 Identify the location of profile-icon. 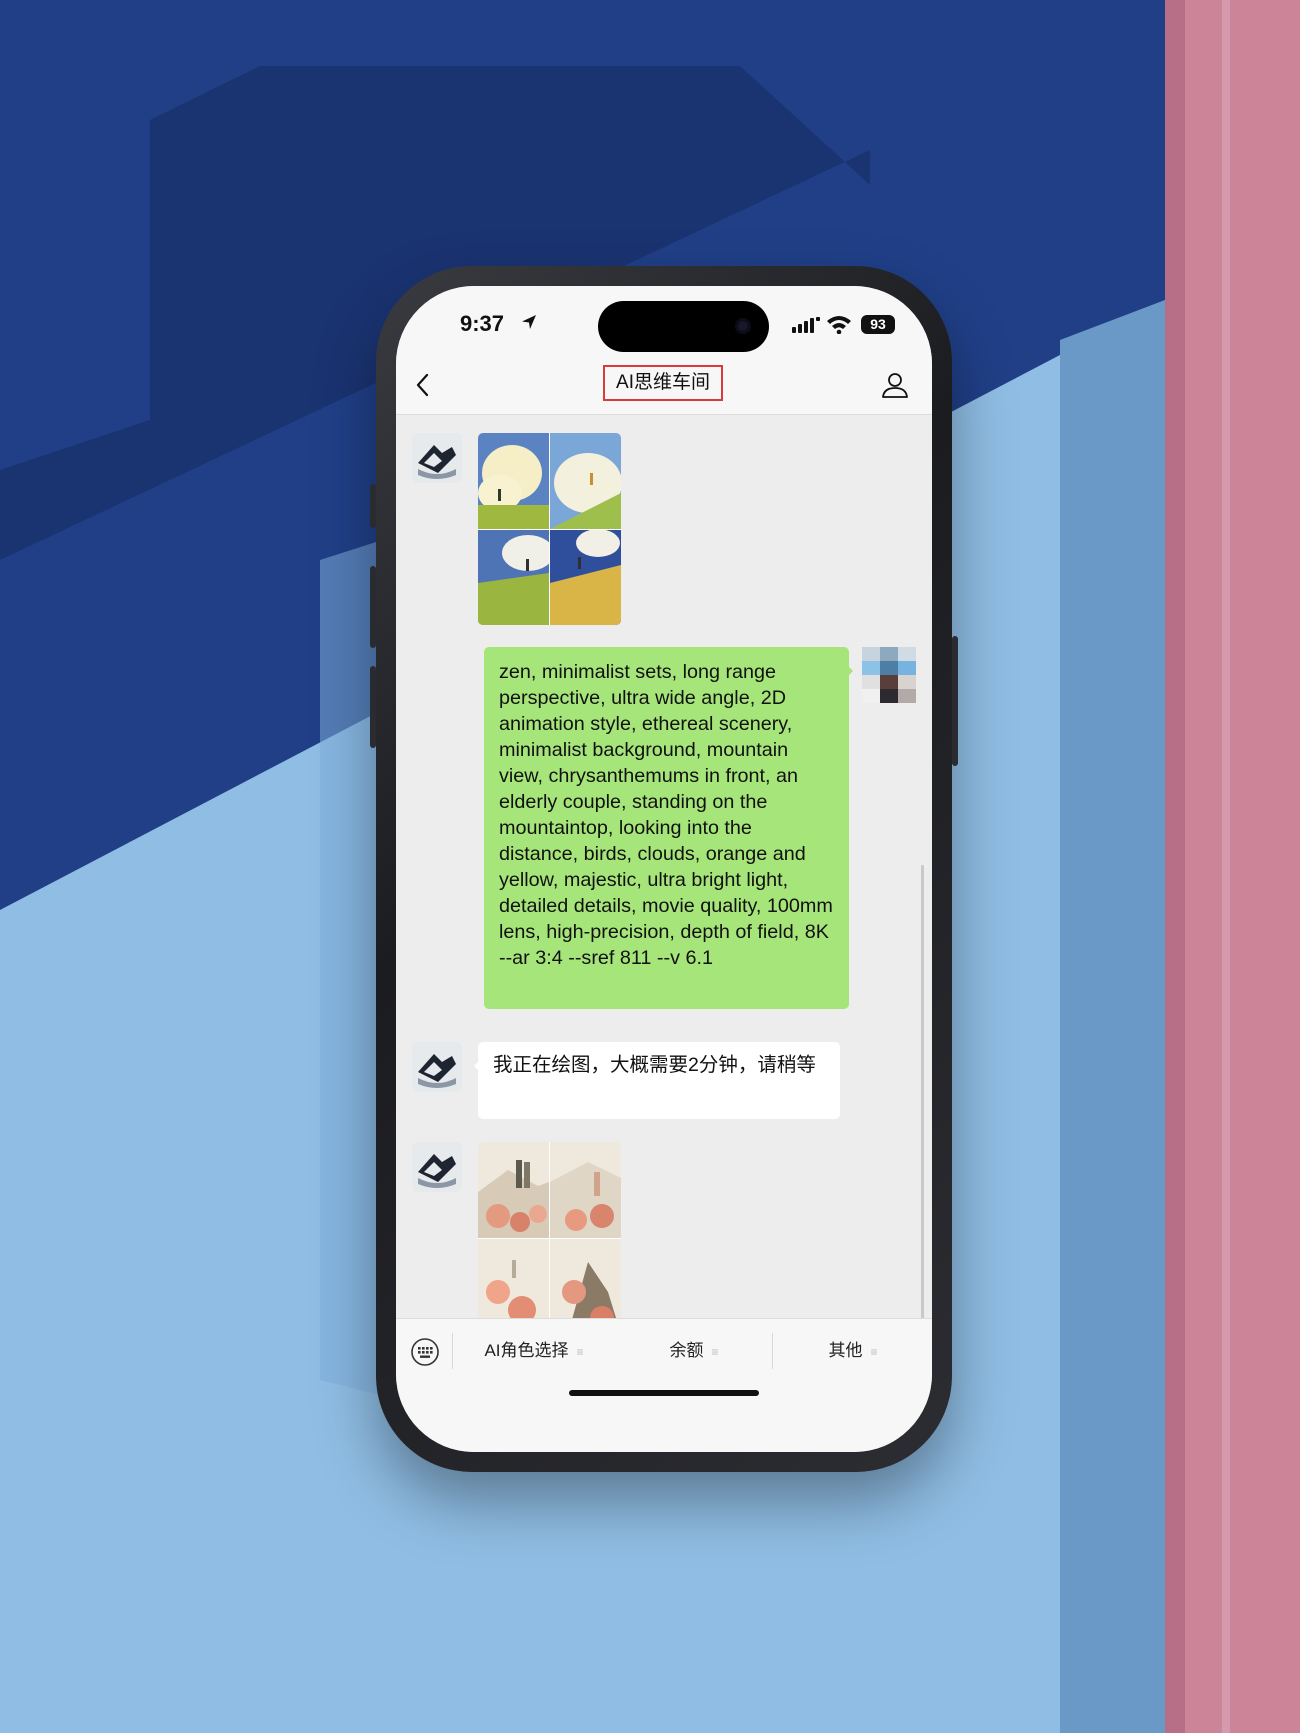
(895, 385).